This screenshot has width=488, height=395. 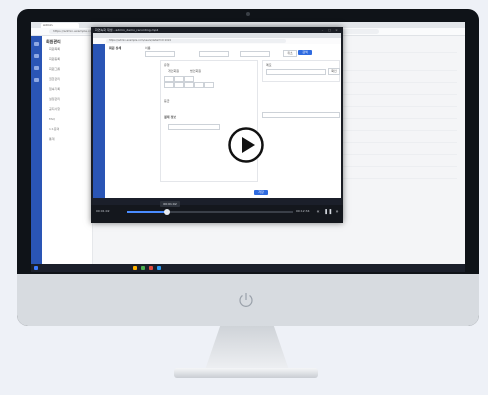 What do you see at coordinates (36, 56) in the screenshot?
I see `users-icon` at bounding box center [36, 56].